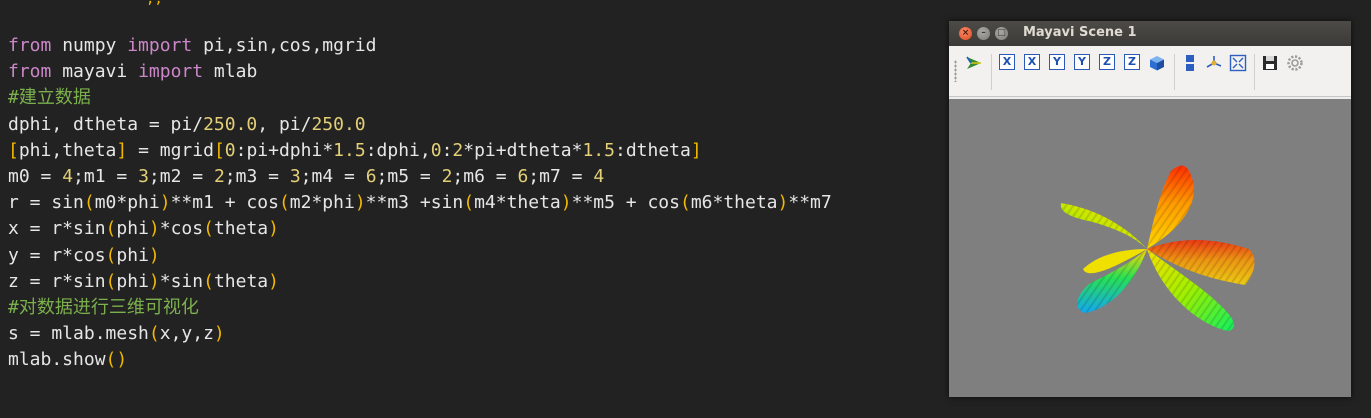 The height and width of the screenshot is (418, 1371). I want to click on scene-toolbar: X X Y Y Z Z, so click(1150, 71).